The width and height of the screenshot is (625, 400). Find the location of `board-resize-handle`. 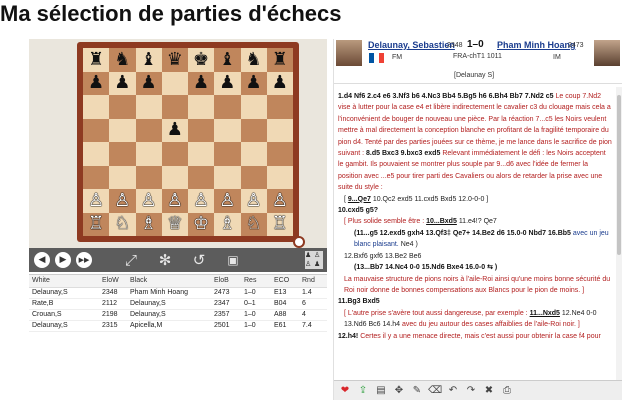

board-resize-handle is located at coordinates (299, 242).